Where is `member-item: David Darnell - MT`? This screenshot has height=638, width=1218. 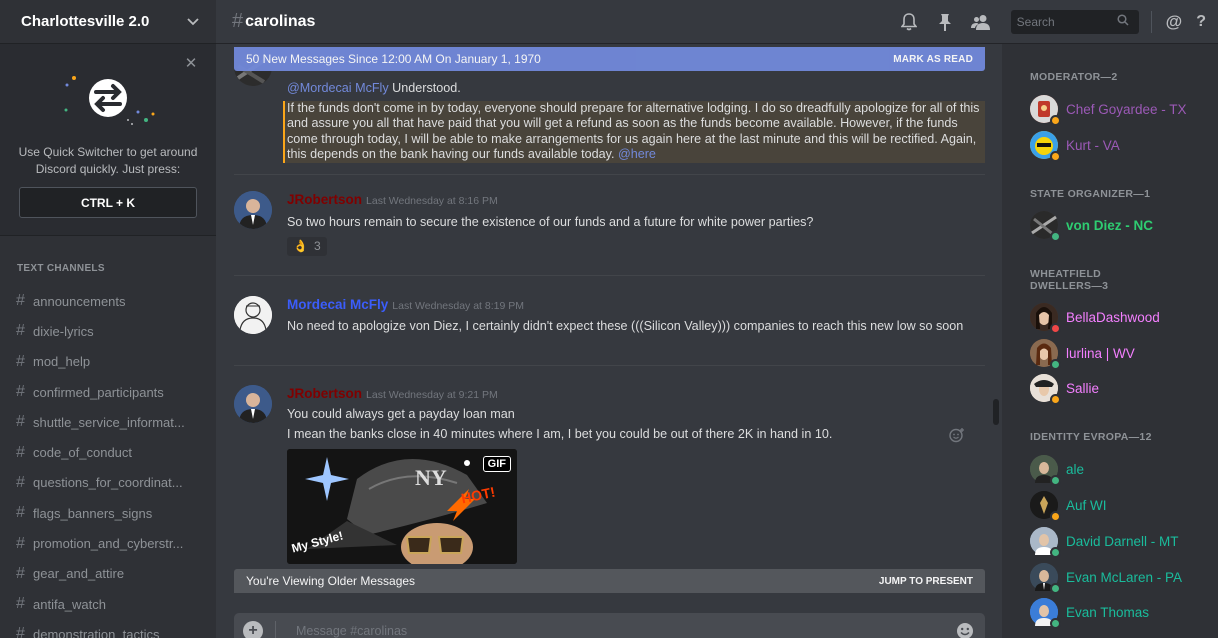
member-item: David Darnell - MT is located at coordinates (1124, 542).